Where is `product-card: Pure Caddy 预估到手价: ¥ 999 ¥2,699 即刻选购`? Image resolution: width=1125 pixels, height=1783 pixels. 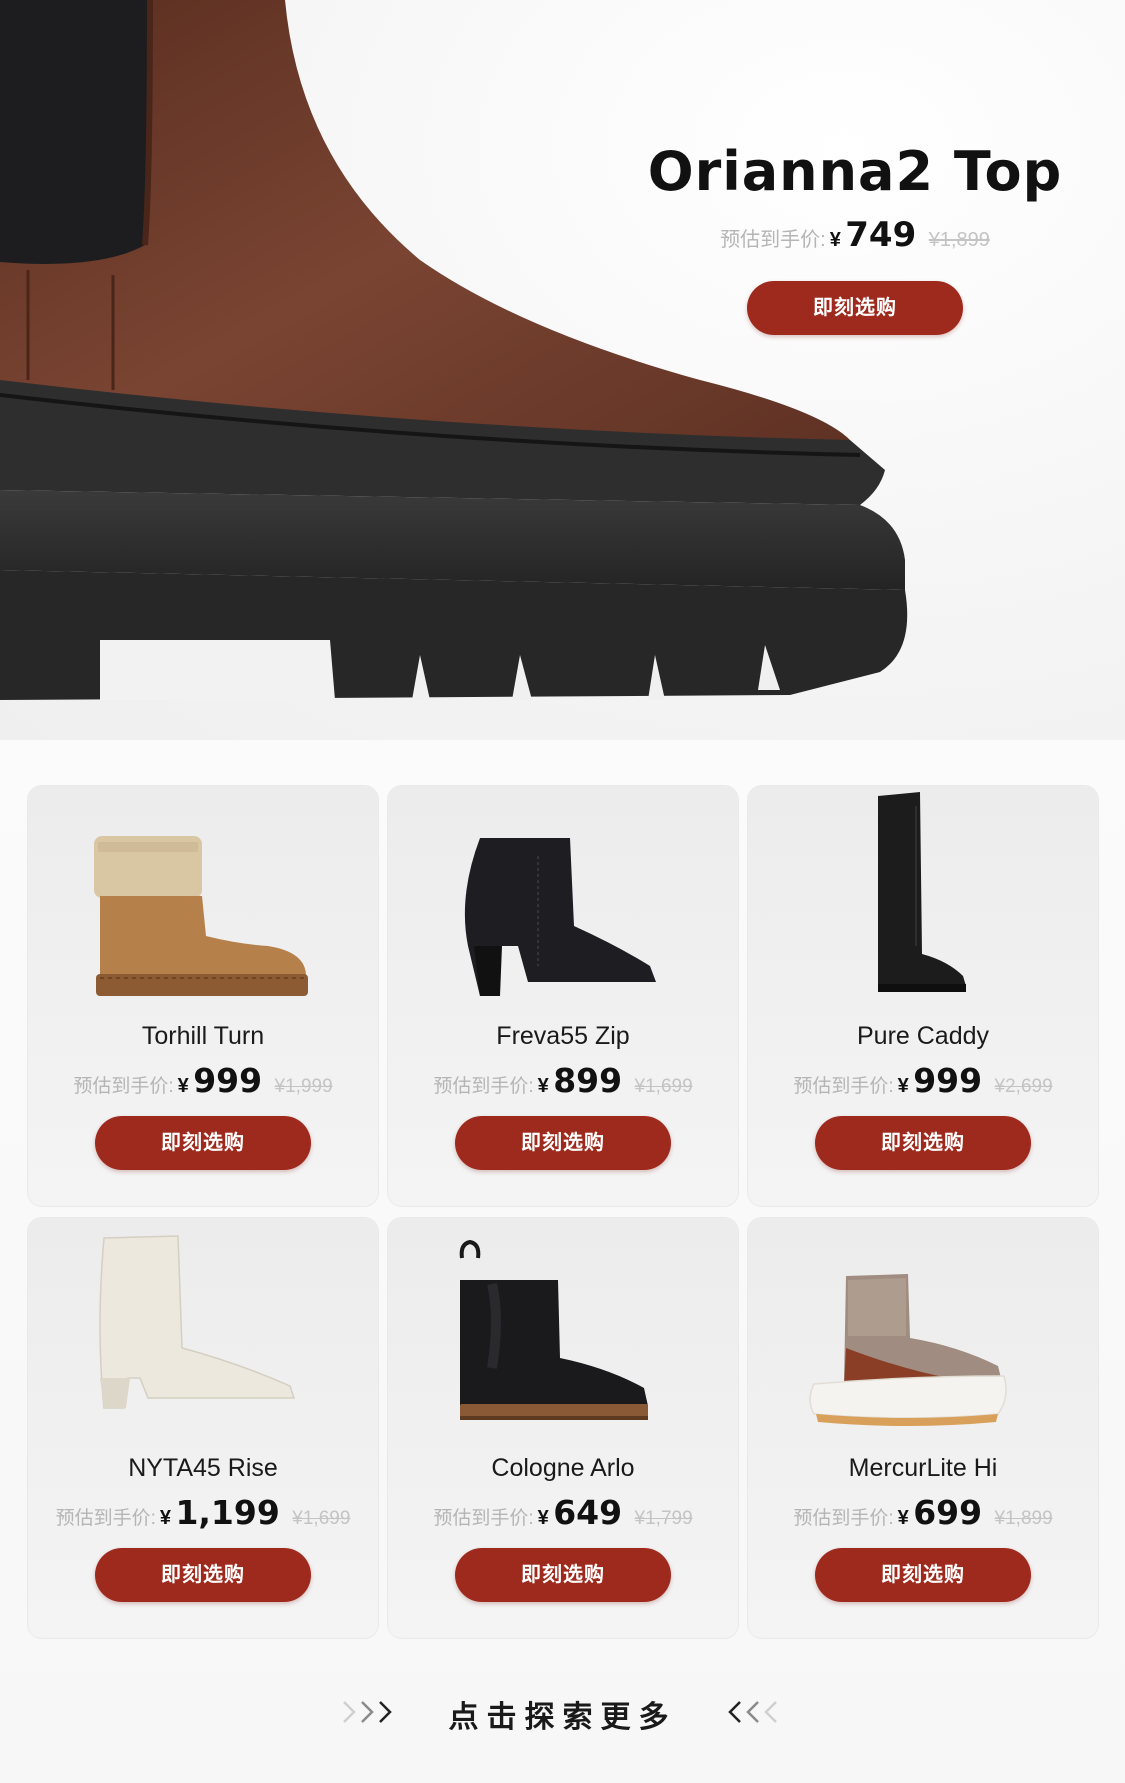 product-card: Pure Caddy 预估到手价: ¥ 999 ¥2,699 即刻选购 is located at coordinates (923, 996).